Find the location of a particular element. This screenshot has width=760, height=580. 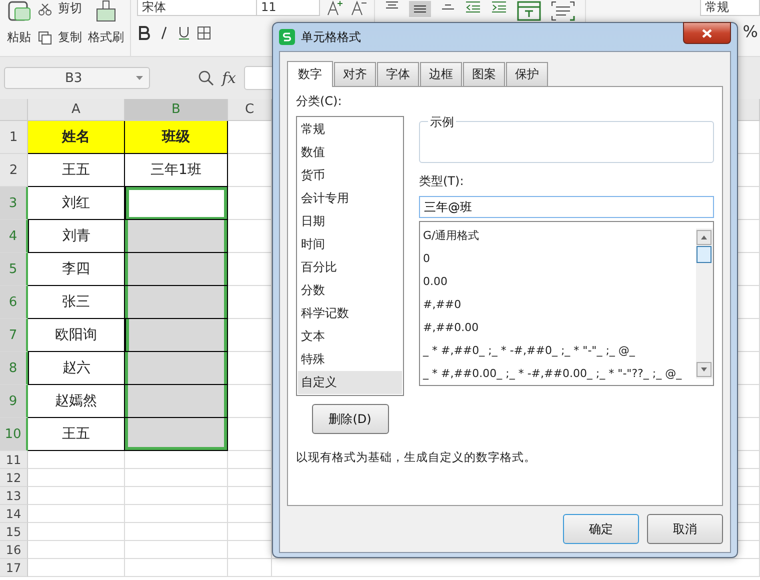

align-middle-icon is located at coordinates (420, 9).